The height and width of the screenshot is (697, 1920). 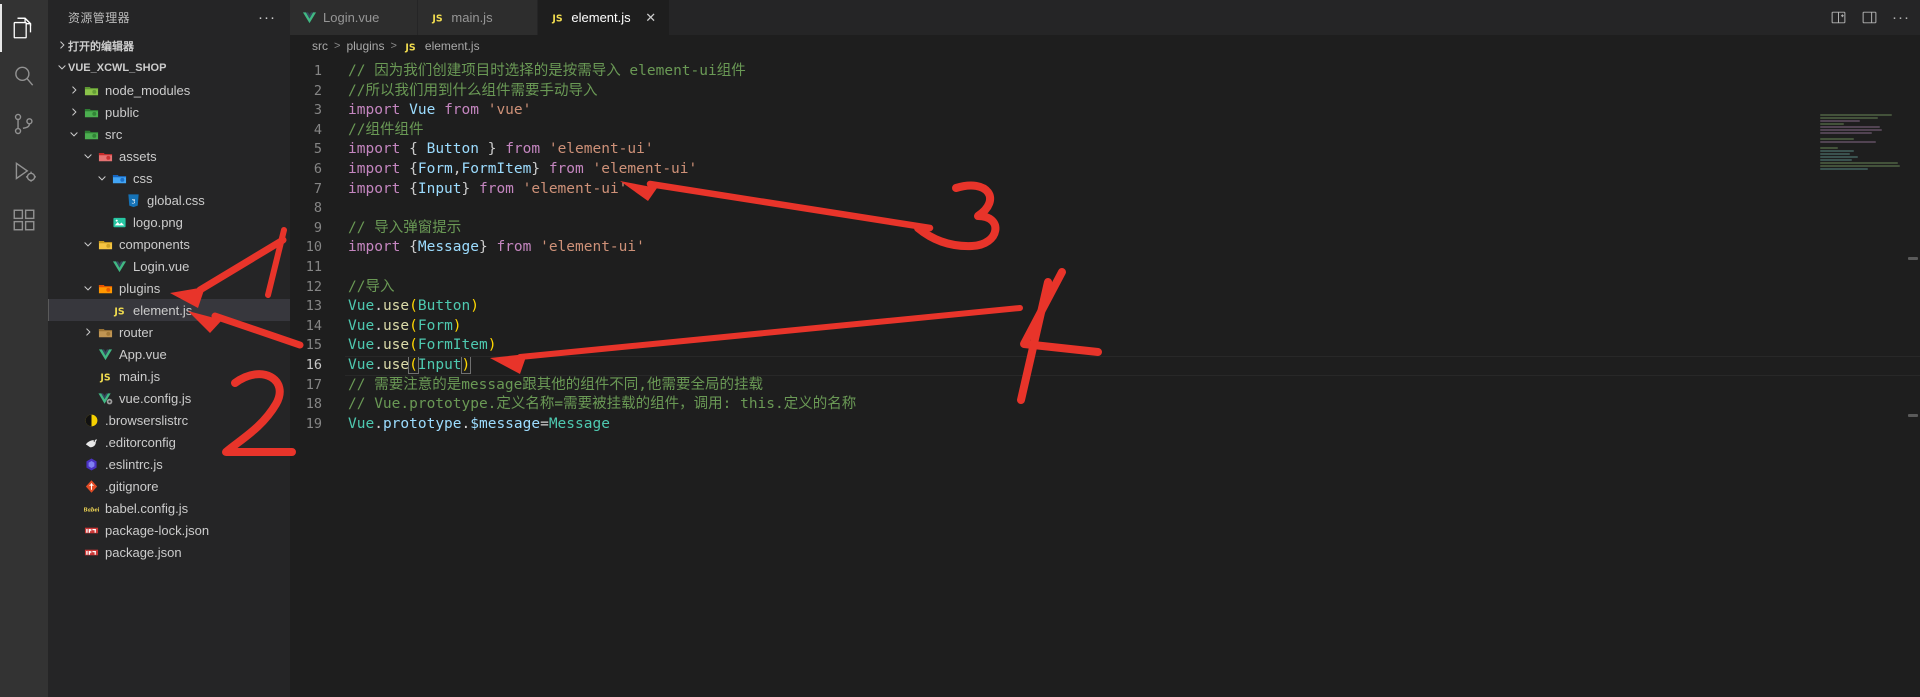 I want to click on tree-item--eslintrc-js: .eslintrc.js, so click(x=169, y=464).